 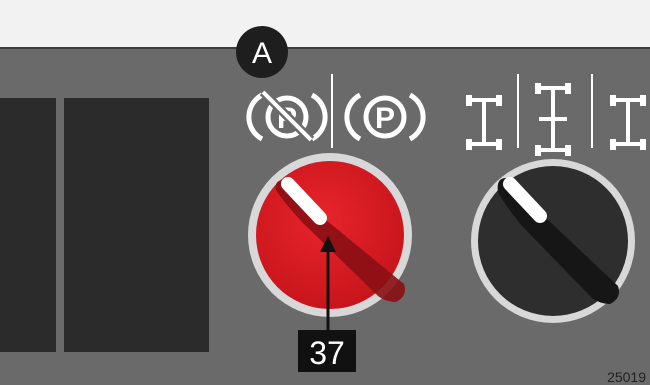 What do you see at coordinates (330, 235) in the screenshot?
I see `parking-brake-knob` at bounding box center [330, 235].